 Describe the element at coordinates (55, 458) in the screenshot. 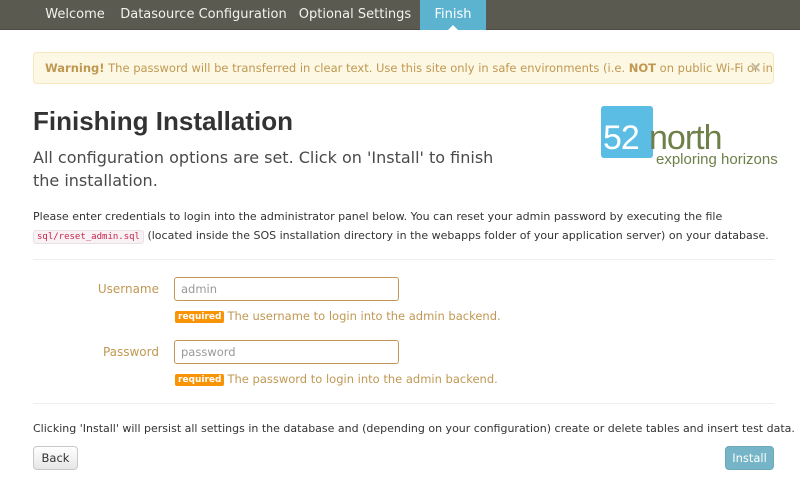

I see `back-button: Back` at that location.